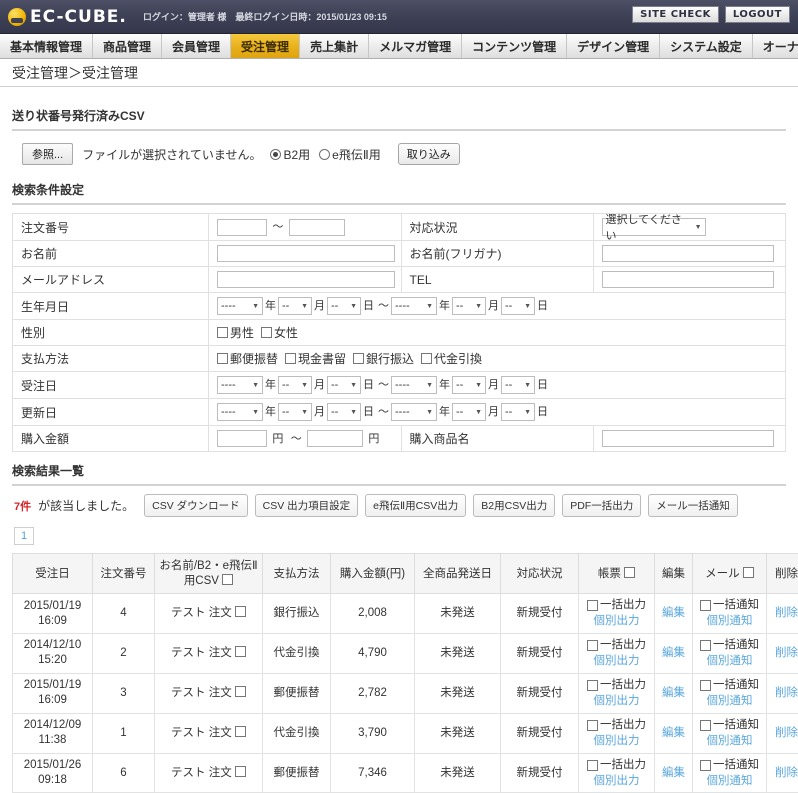  What do you see at coordinates (427, 358) in the screenshot?
I see `payment-option-3-checkbox` at bounding box center [427, 358].